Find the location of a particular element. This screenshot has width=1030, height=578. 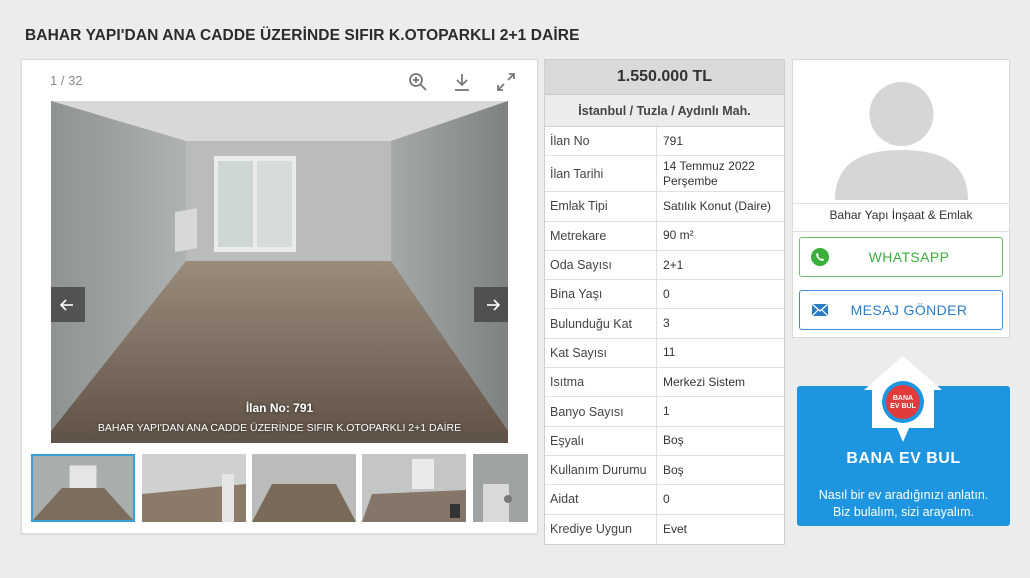

promo-text-line1: Nasıl bir ev aradığınızı anlatın. is located at coordinates (903, 495).